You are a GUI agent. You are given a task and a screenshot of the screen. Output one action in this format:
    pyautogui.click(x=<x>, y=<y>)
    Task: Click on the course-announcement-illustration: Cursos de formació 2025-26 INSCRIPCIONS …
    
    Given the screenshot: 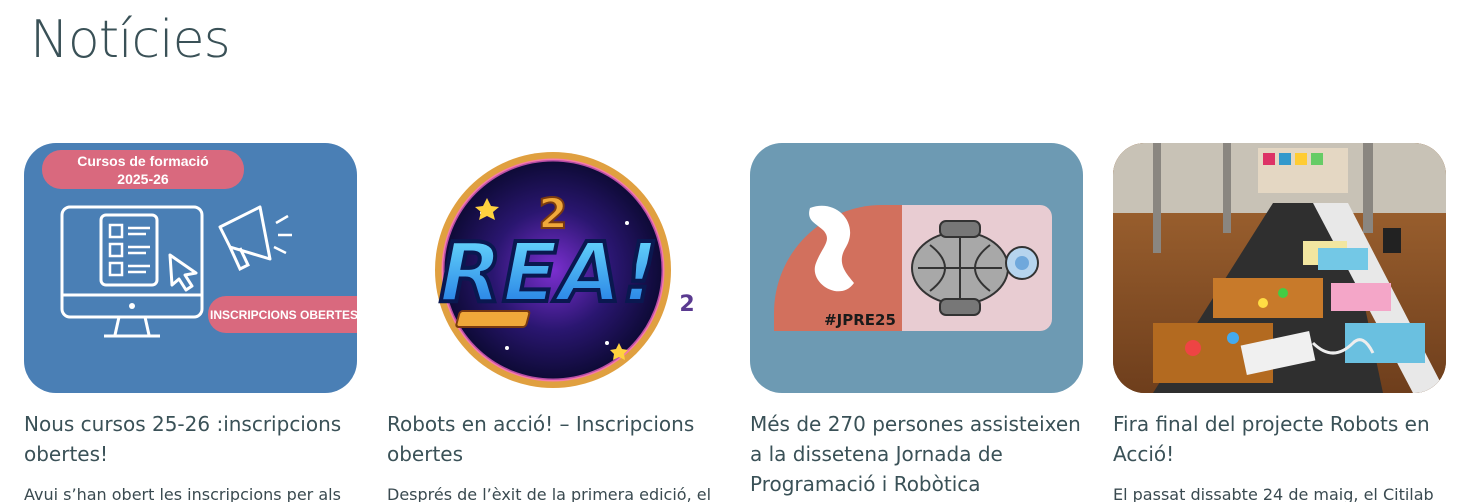 What is the action you would take?
    pyautogui.click(x=199, y=244)
    